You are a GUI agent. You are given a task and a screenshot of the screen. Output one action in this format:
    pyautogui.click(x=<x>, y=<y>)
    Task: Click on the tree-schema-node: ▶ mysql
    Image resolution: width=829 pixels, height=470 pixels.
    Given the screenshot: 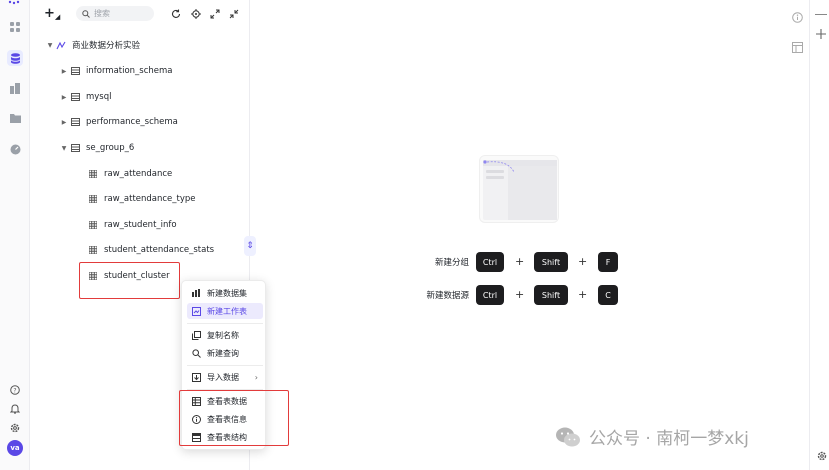 What is the action you would take?
    pyautogui.click(x=85, y=97)
    